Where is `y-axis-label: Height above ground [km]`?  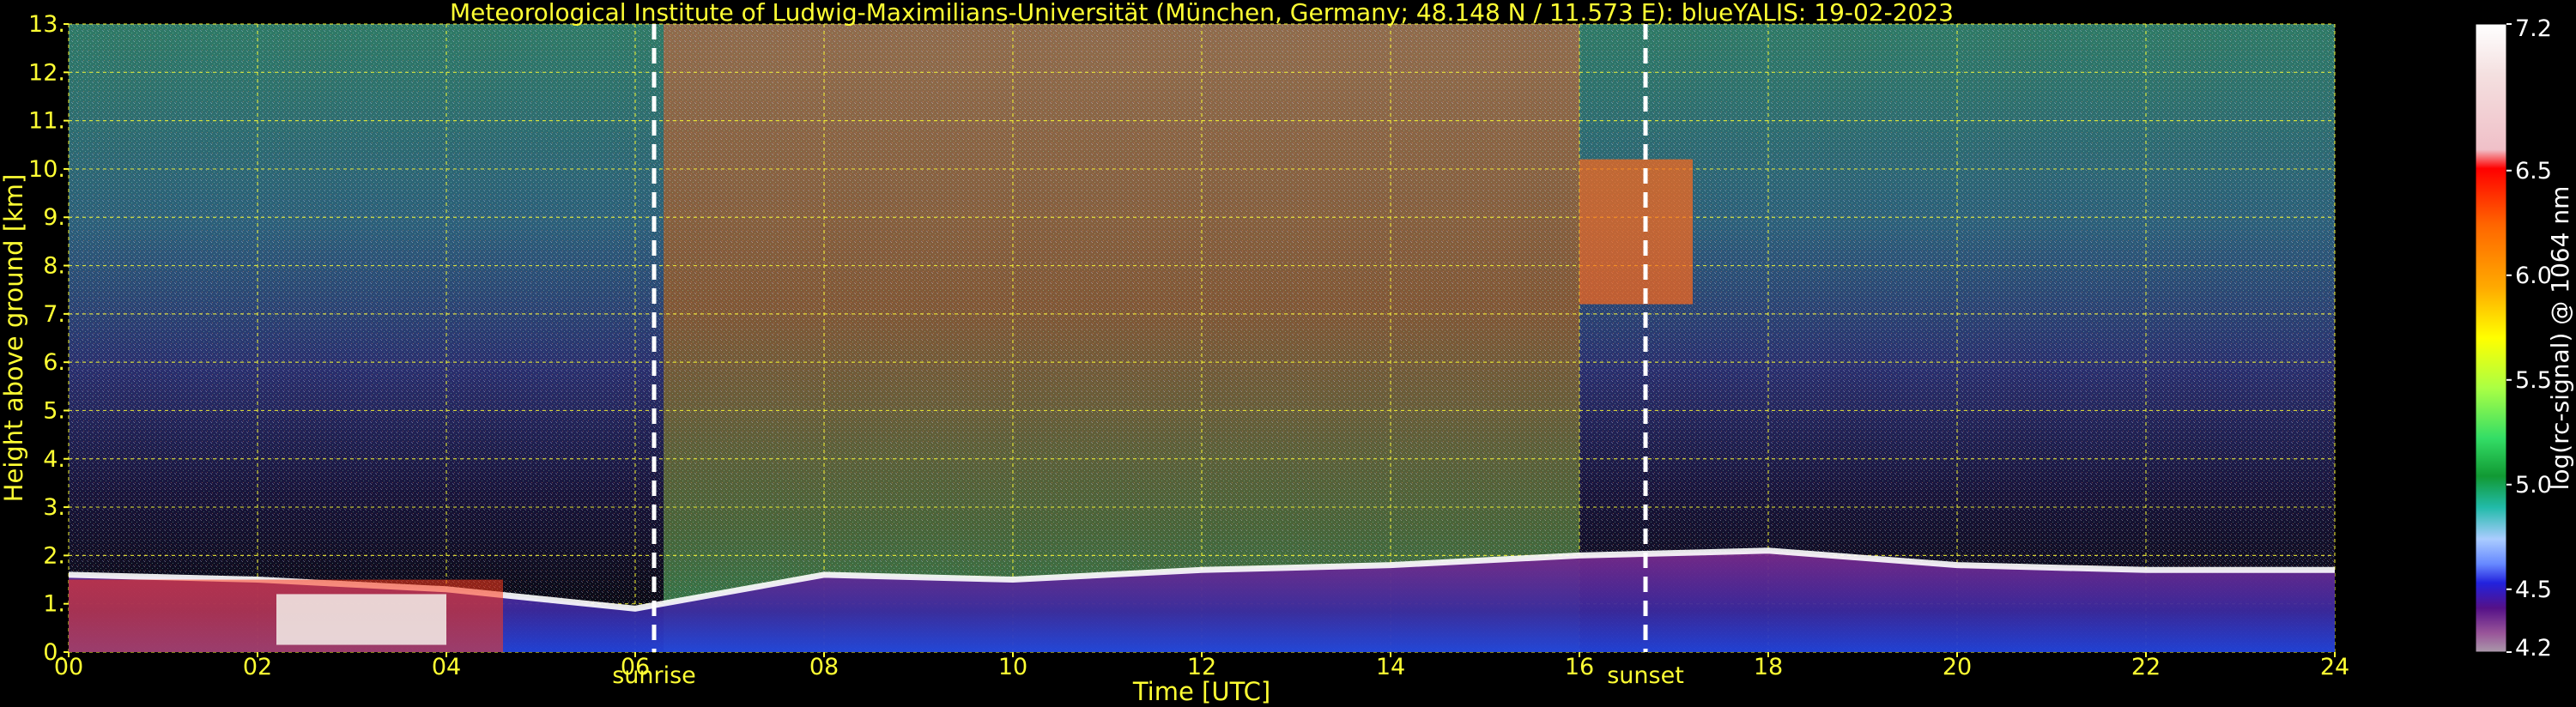 y-axis-label: Height above ground [km] is located at coordinates (14, 338).